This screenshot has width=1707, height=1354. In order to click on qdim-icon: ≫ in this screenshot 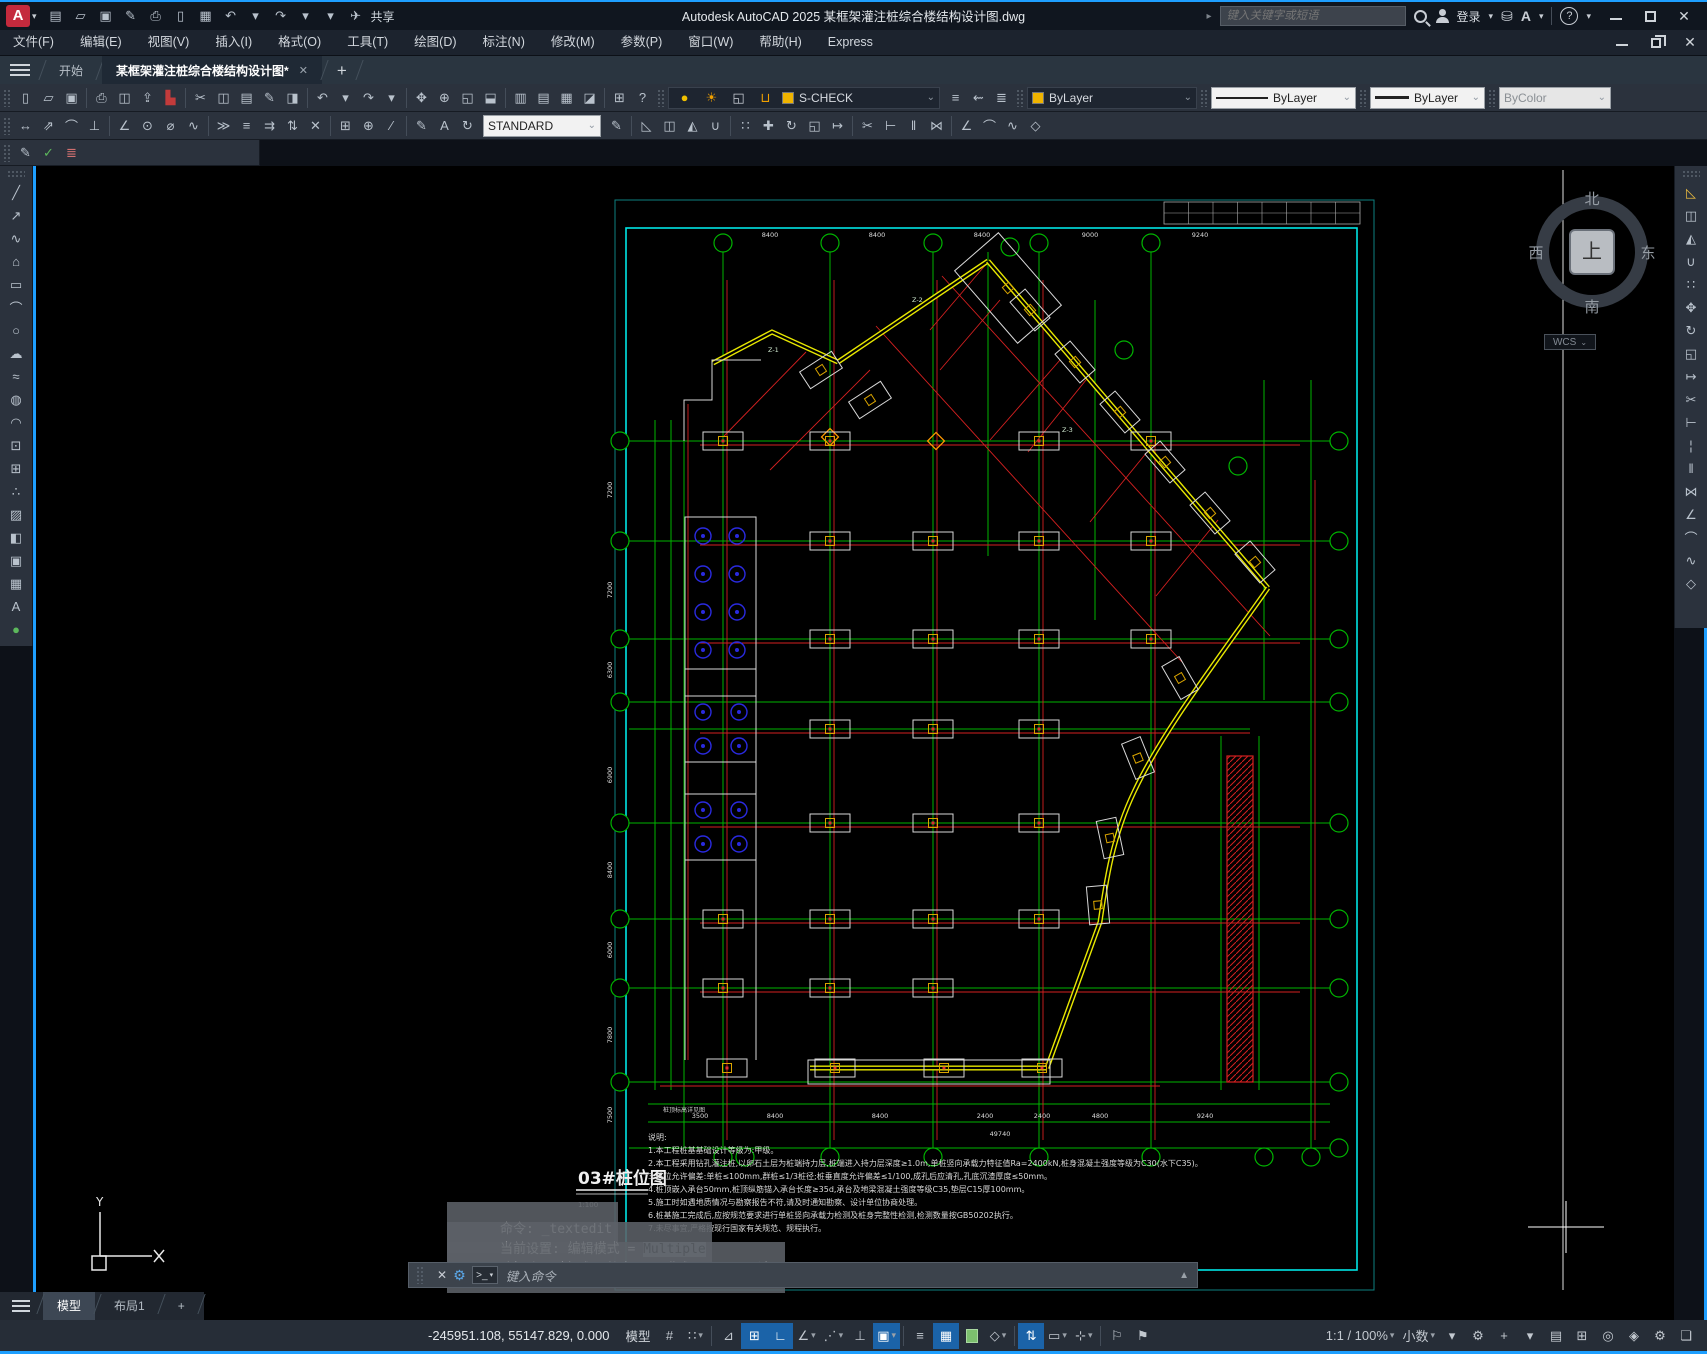, I will do `click(223, 126)`.